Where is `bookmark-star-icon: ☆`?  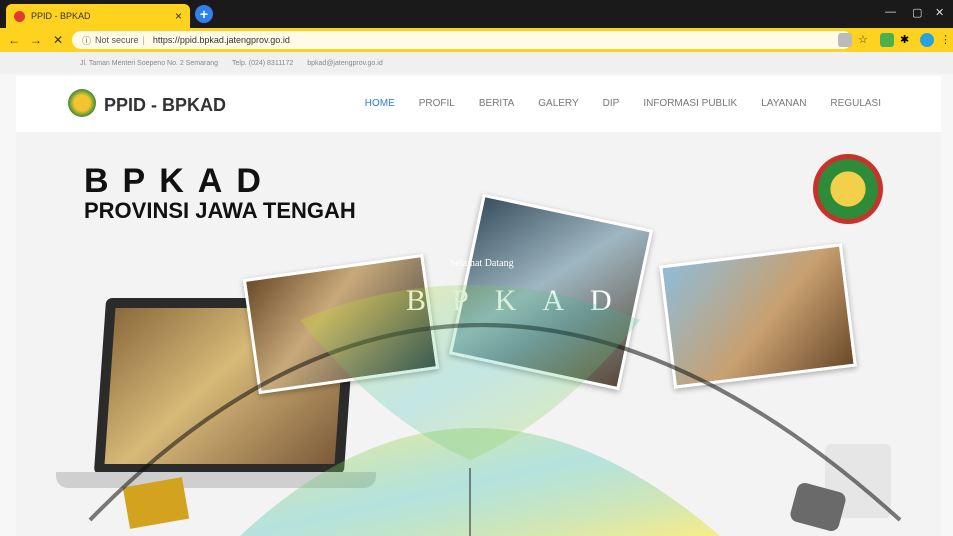
bookmark-star-icon: ☆ is located at coordinates (865, 40).